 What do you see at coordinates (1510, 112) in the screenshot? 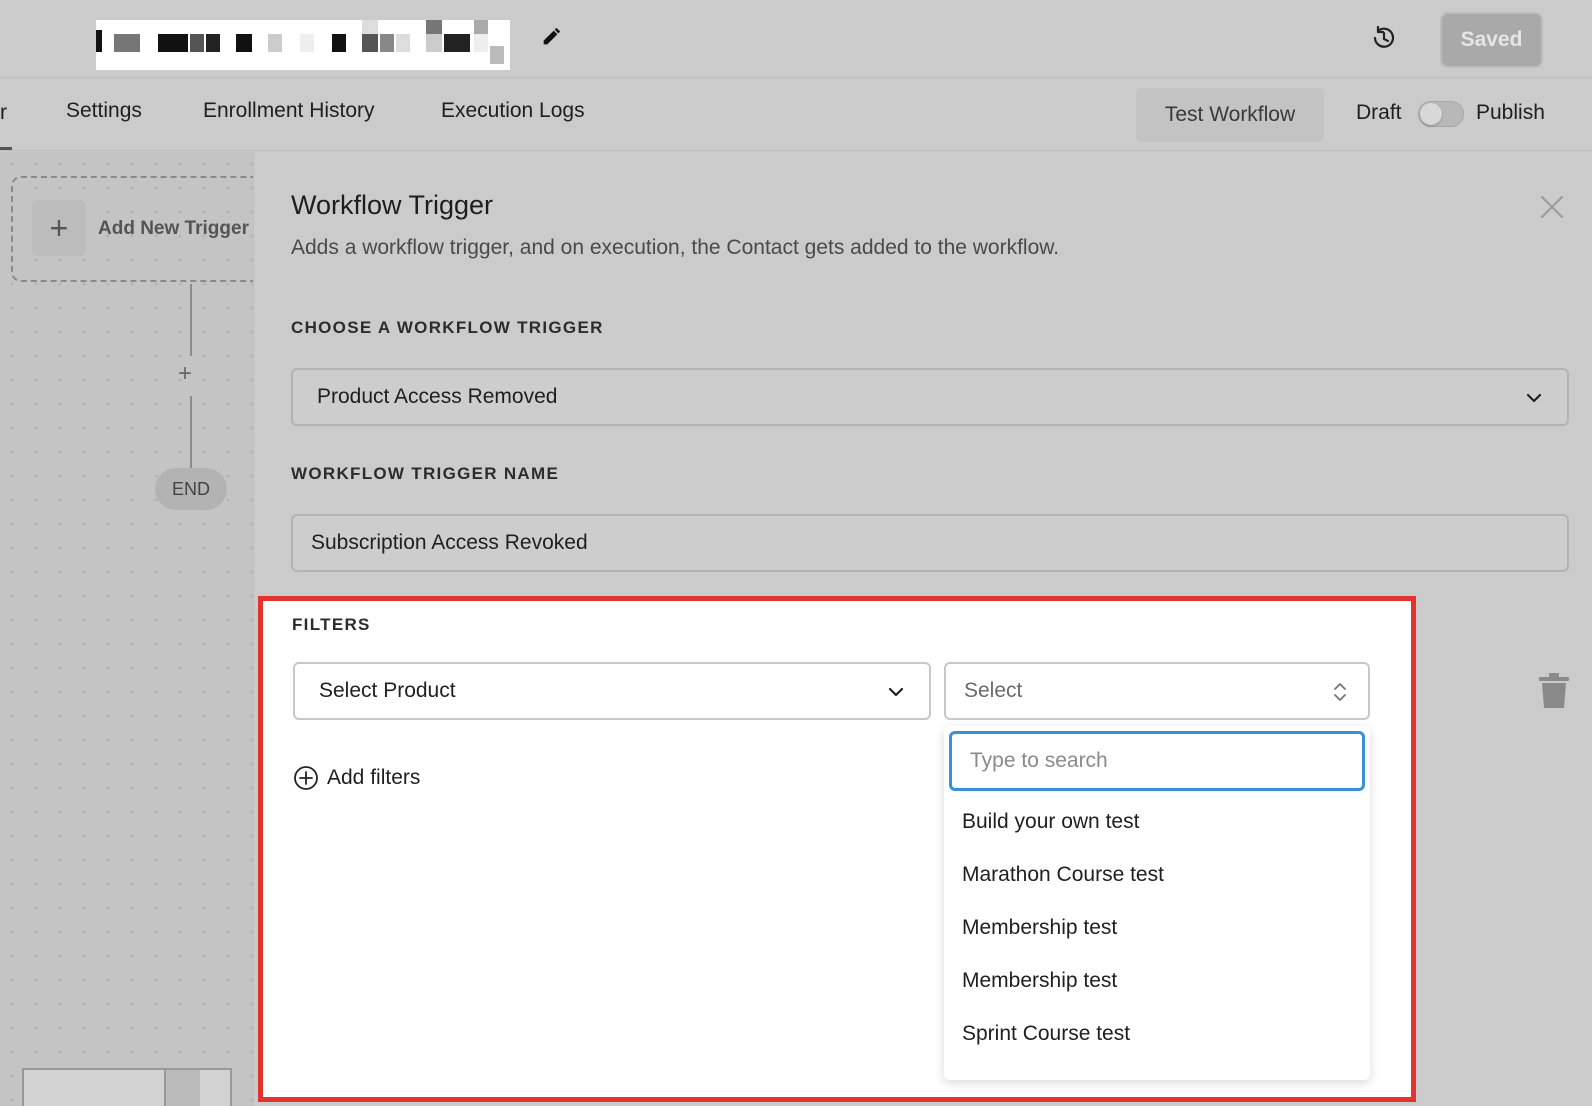
I see `publish-label: Publish` at bounding box center [1510, 112].